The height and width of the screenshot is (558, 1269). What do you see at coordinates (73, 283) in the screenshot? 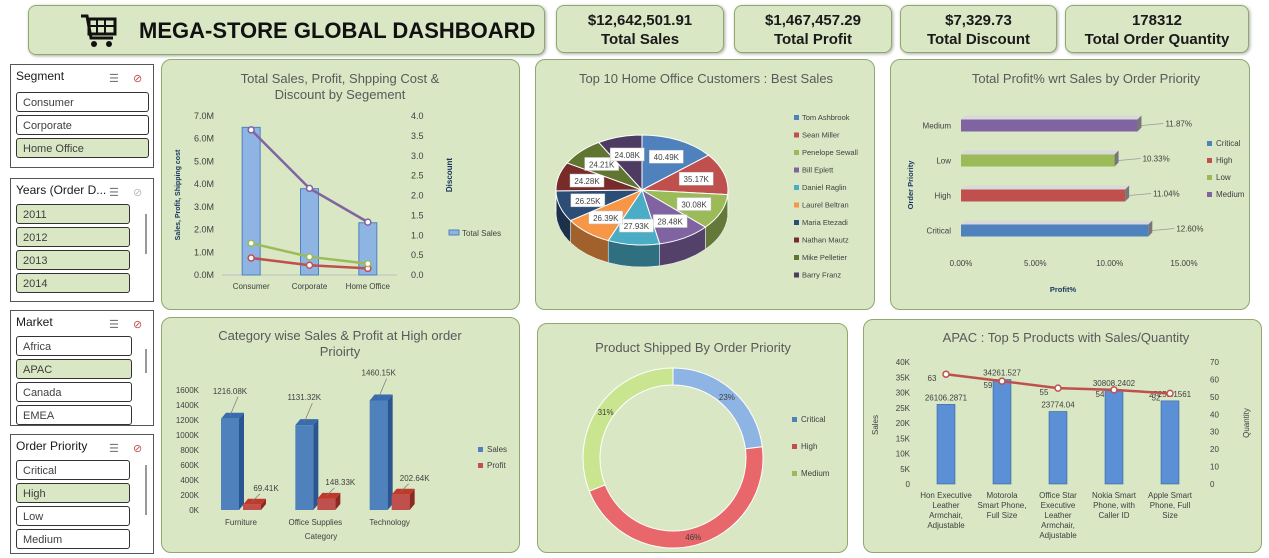
I see `slicer-item: 2014` at bounding box center [73, 283].